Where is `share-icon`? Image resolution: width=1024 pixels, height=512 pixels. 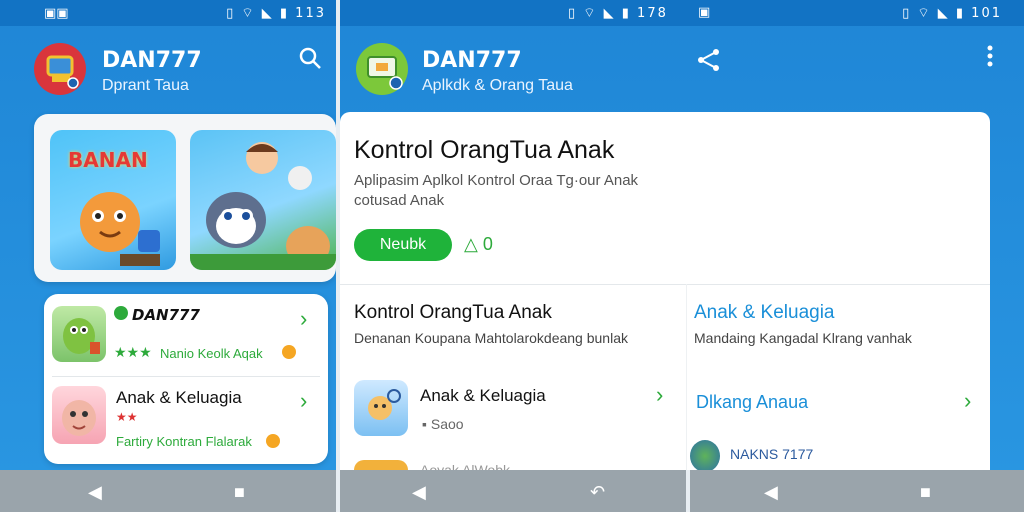
share-icon is located at coordinates (709, 62).